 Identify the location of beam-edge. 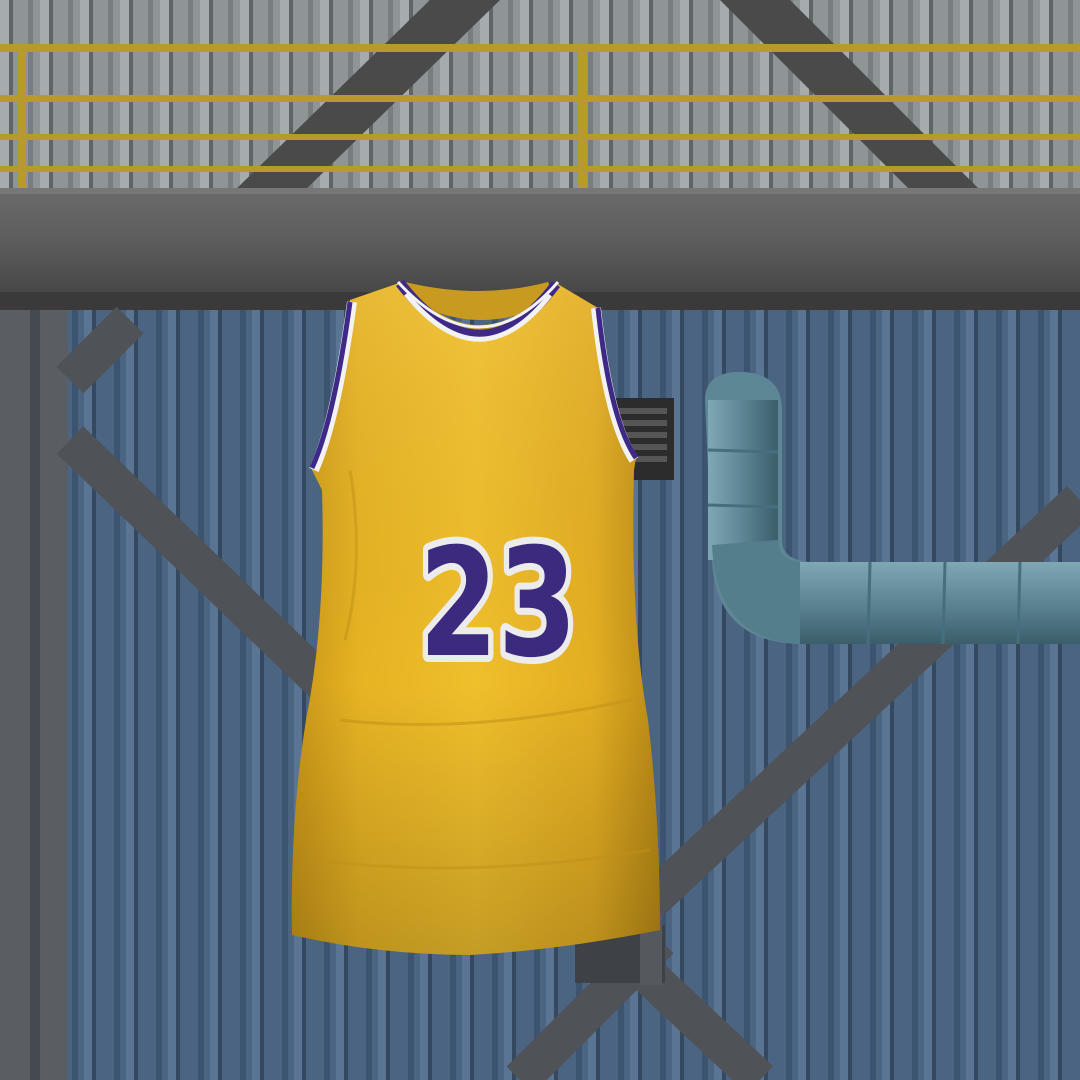
(540, 191).